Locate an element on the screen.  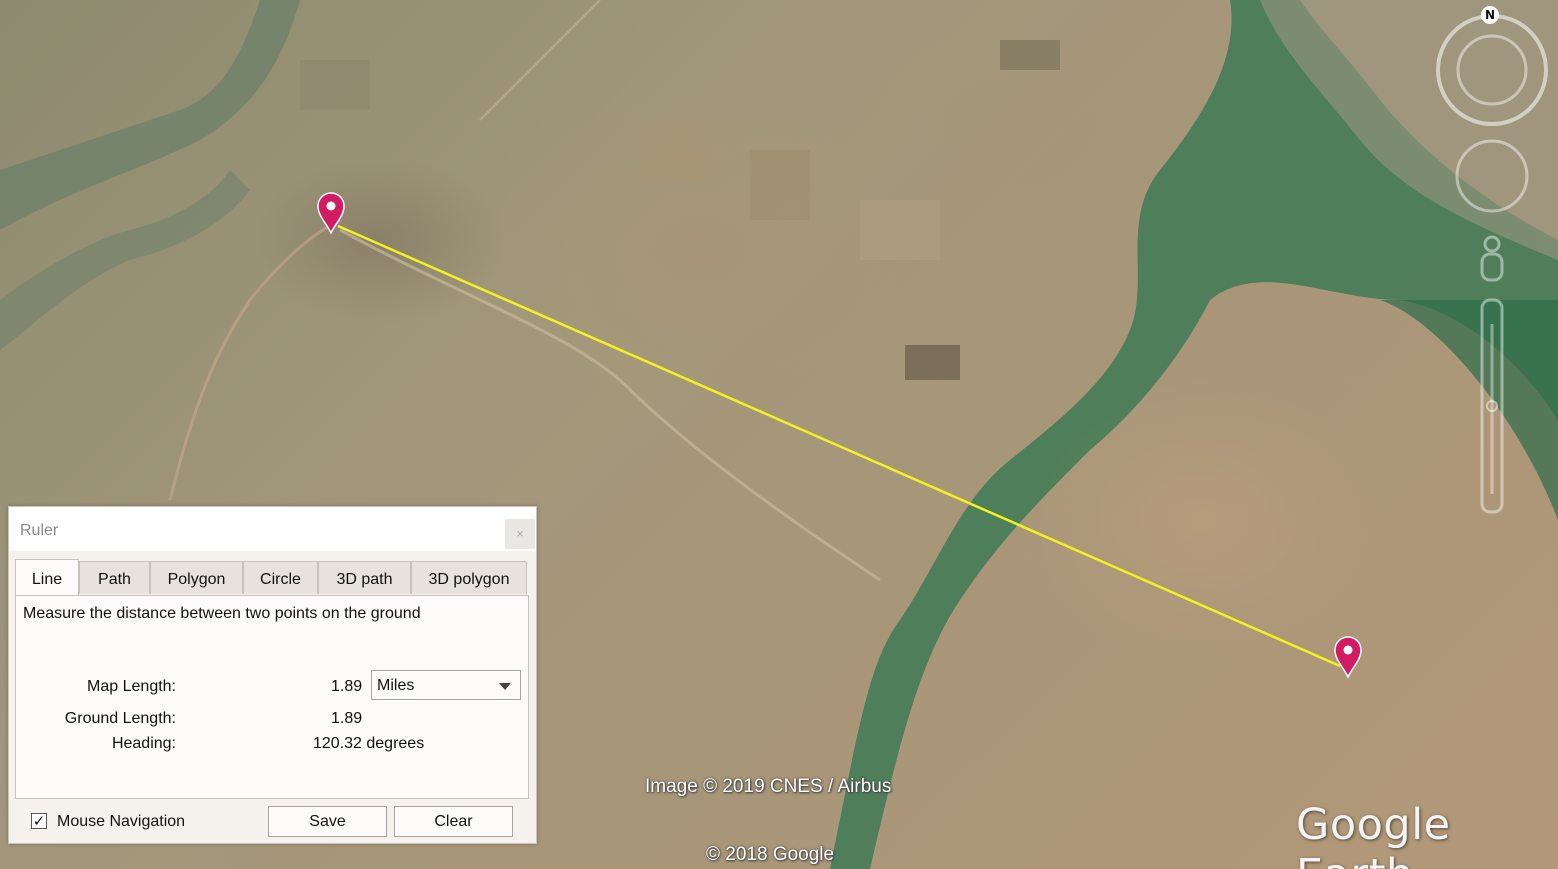
copyright-notice: © 2018 Google is located at coordinates (770, 854).